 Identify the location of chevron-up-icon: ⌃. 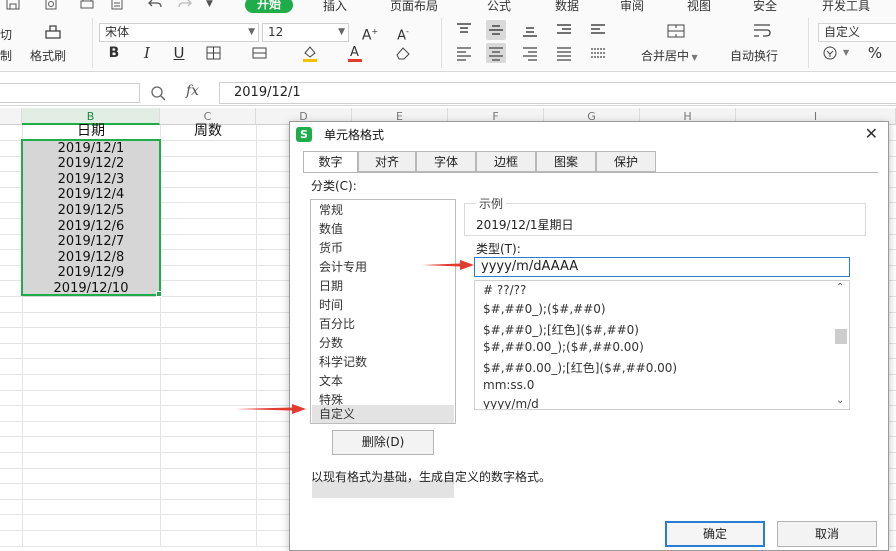
(840, 287).